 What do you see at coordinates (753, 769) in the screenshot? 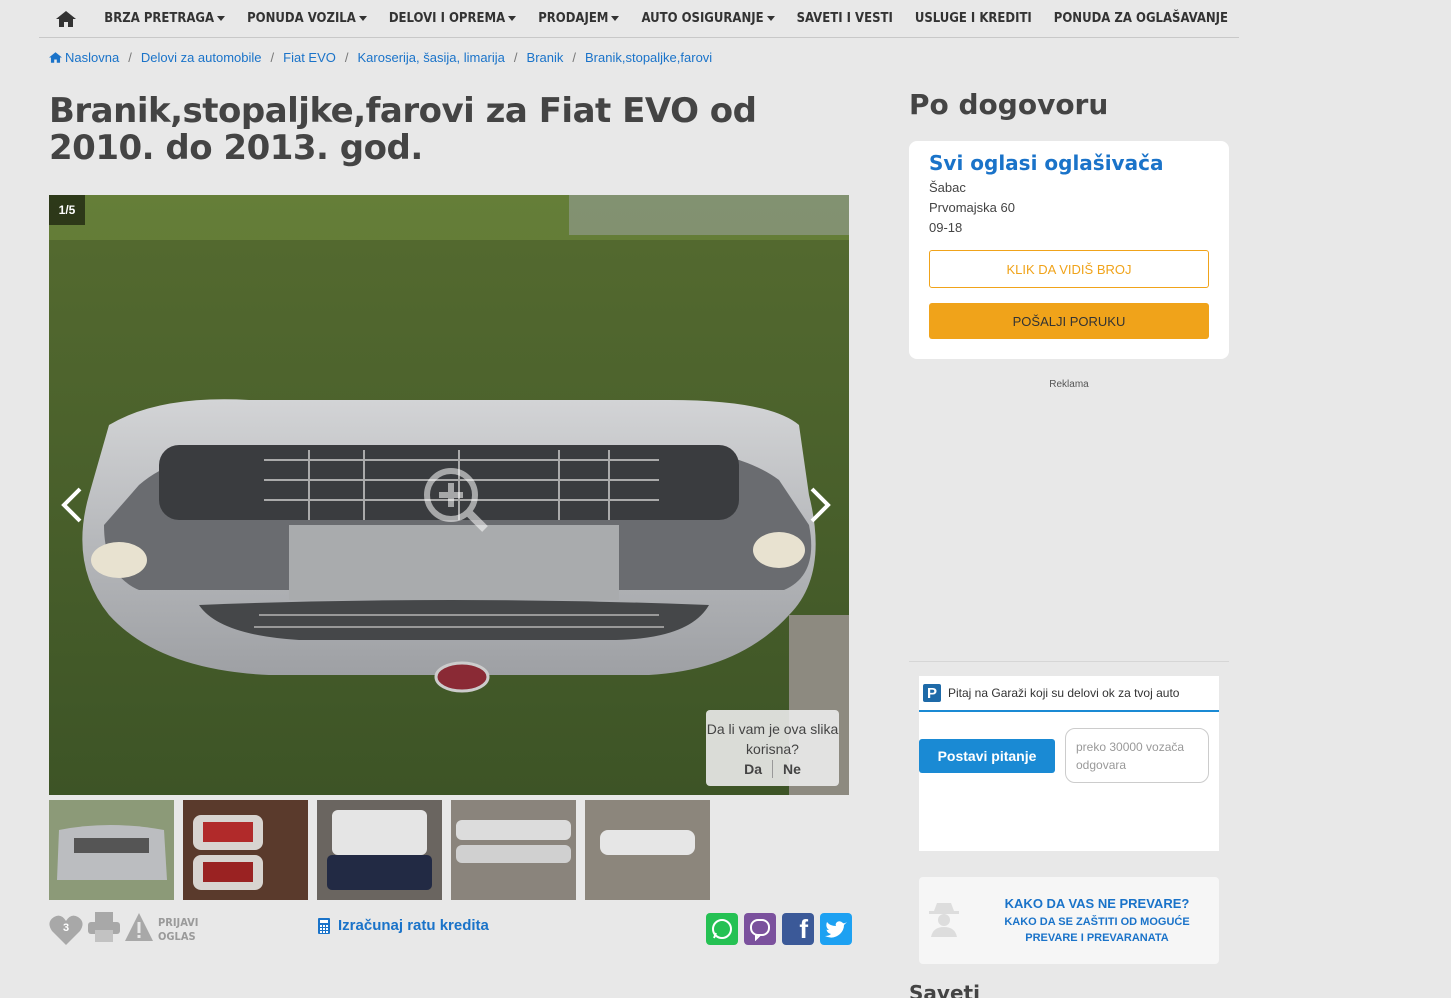
I see `feedback-yes-button: Da` at bounding box center [753, 769].